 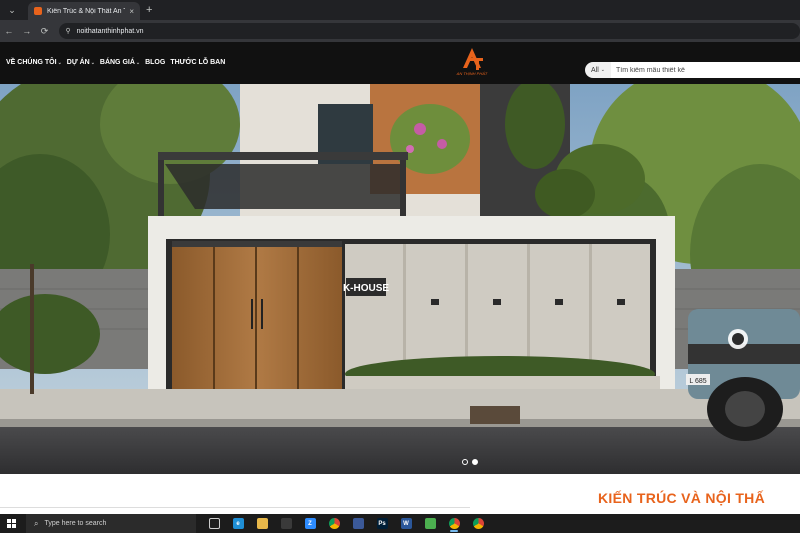 What do you see at coordinates (131, 11) in the screenshot?
I see `close-tab-icon: ×` at bounding box center [131, 11].